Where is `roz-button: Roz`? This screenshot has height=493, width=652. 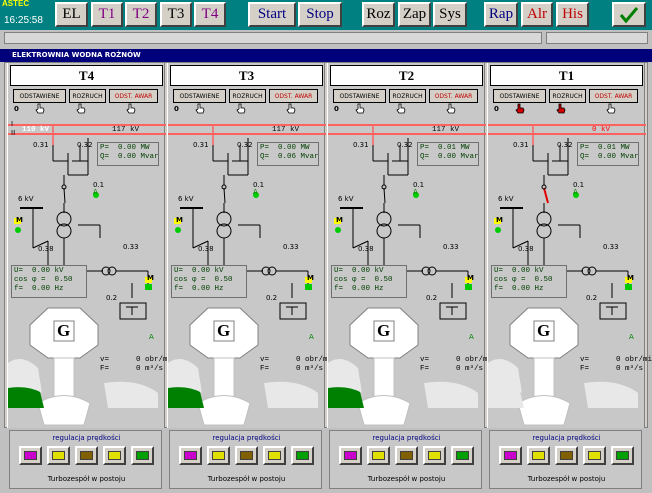 roz-button: Roz is located at coordinates (378, 14).